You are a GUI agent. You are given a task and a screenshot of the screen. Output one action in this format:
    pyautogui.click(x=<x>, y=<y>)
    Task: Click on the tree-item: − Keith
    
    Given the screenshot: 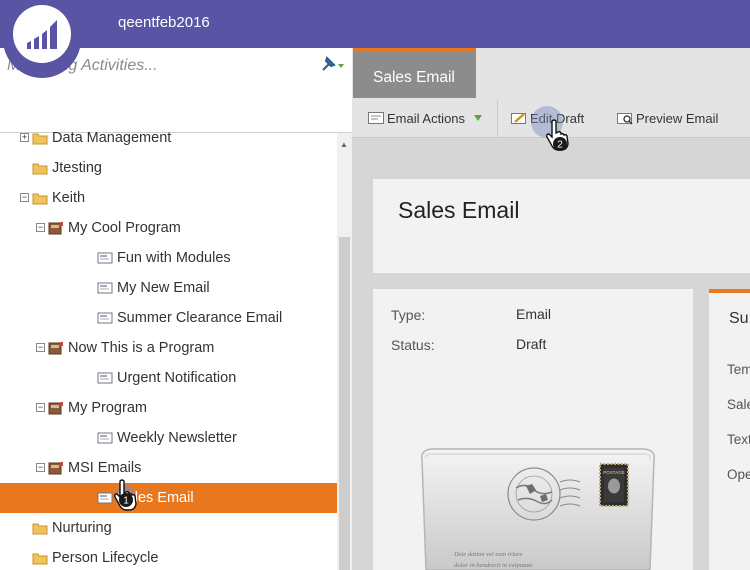 What is the action you would take?
    pyautogui.click(x=168, y=198)
    